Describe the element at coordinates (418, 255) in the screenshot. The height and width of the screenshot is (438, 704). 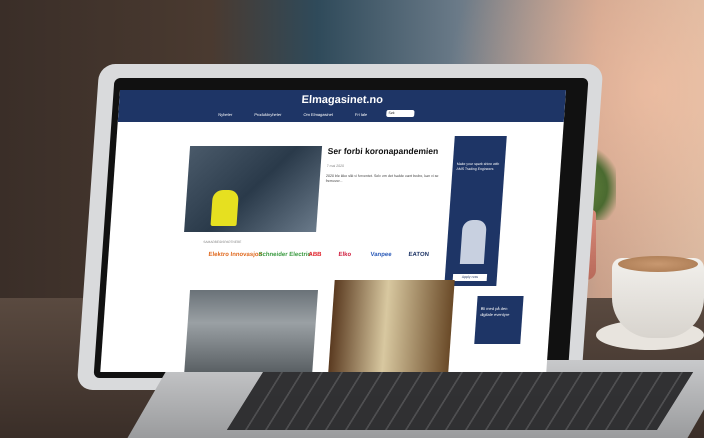
I see `partner-logo: EATON` at that location.